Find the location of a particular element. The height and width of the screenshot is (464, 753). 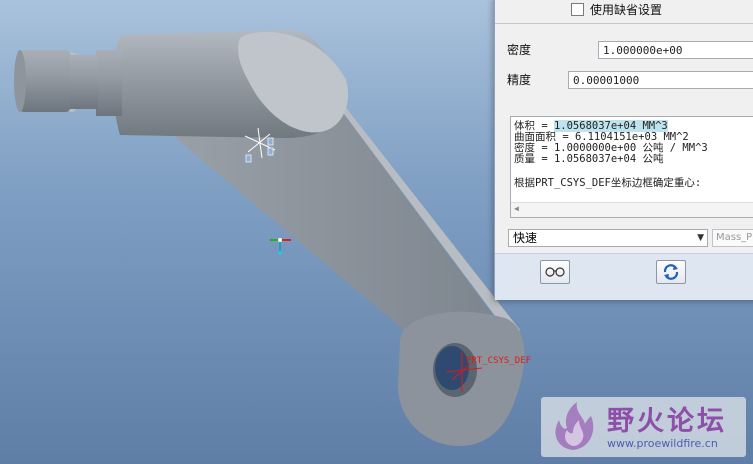

csys-label: PRT_CSYS_DEF is located at coordinates (499, 361).